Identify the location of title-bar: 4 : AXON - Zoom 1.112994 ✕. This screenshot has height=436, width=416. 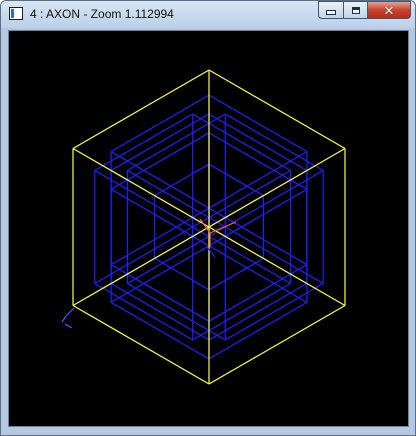
(208, 14).